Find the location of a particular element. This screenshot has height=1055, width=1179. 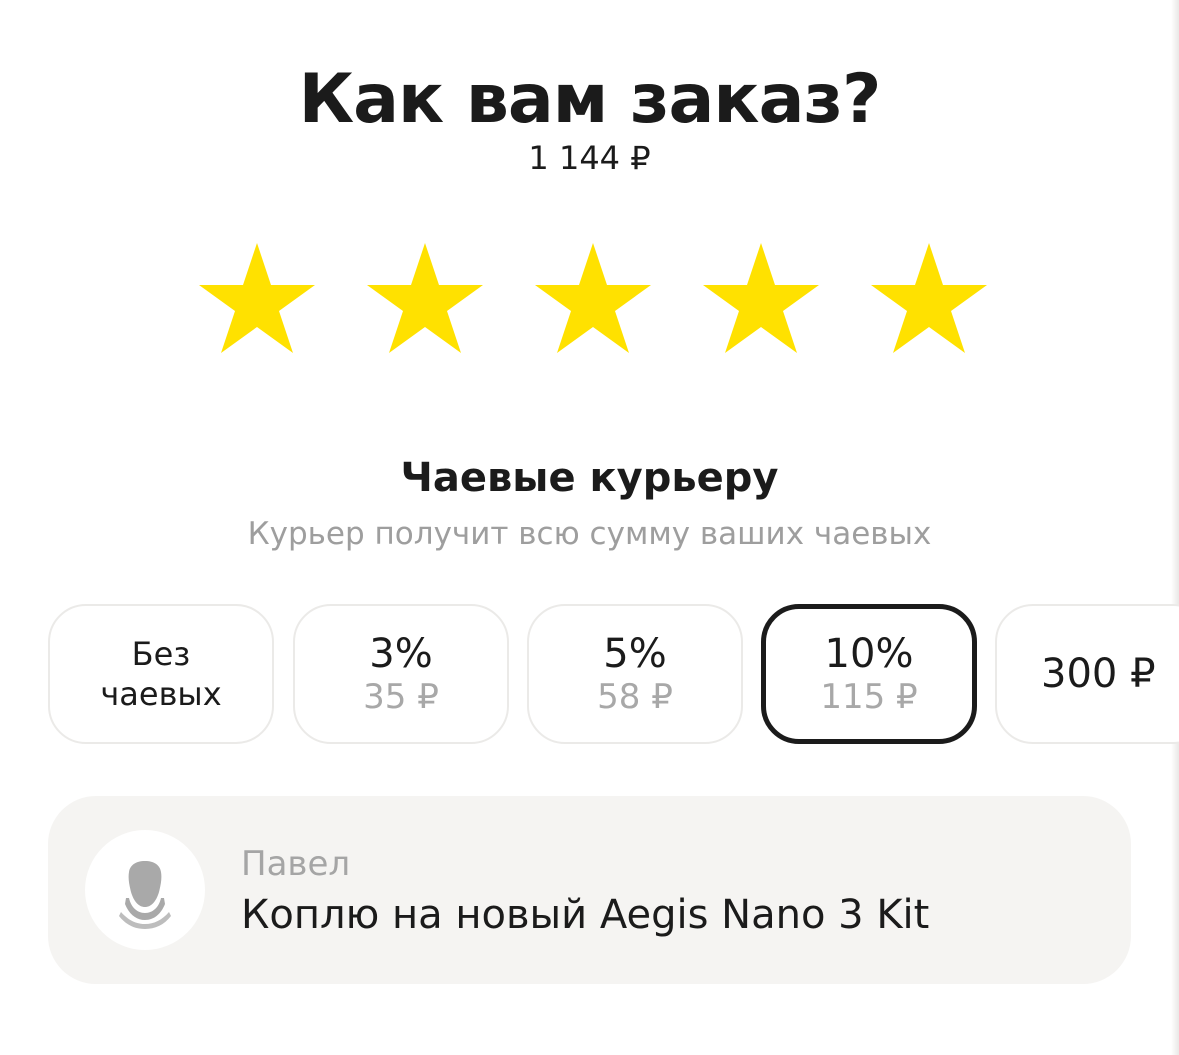

tip-option-none: Без чаевых is located at coordinates (161, 674).